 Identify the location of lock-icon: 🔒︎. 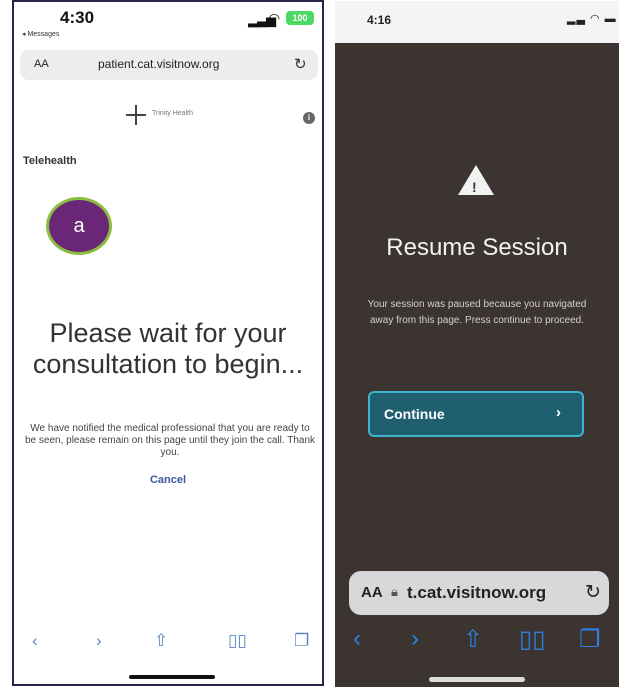
(394, 591).